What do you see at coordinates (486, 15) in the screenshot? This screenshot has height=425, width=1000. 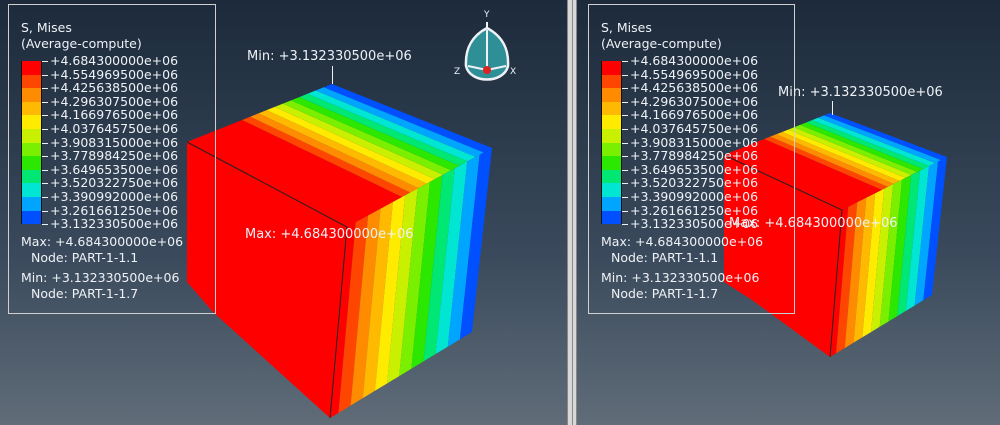 I see `triad-y-label: Y` at bounding box center [486, 15].